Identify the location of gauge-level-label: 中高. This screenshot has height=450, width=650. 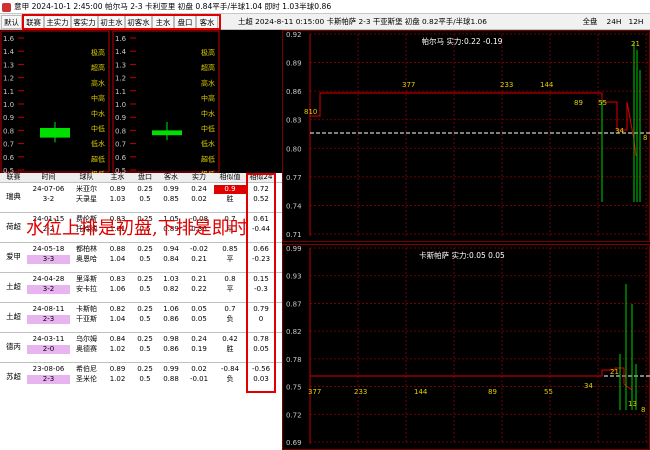
(98, 98).